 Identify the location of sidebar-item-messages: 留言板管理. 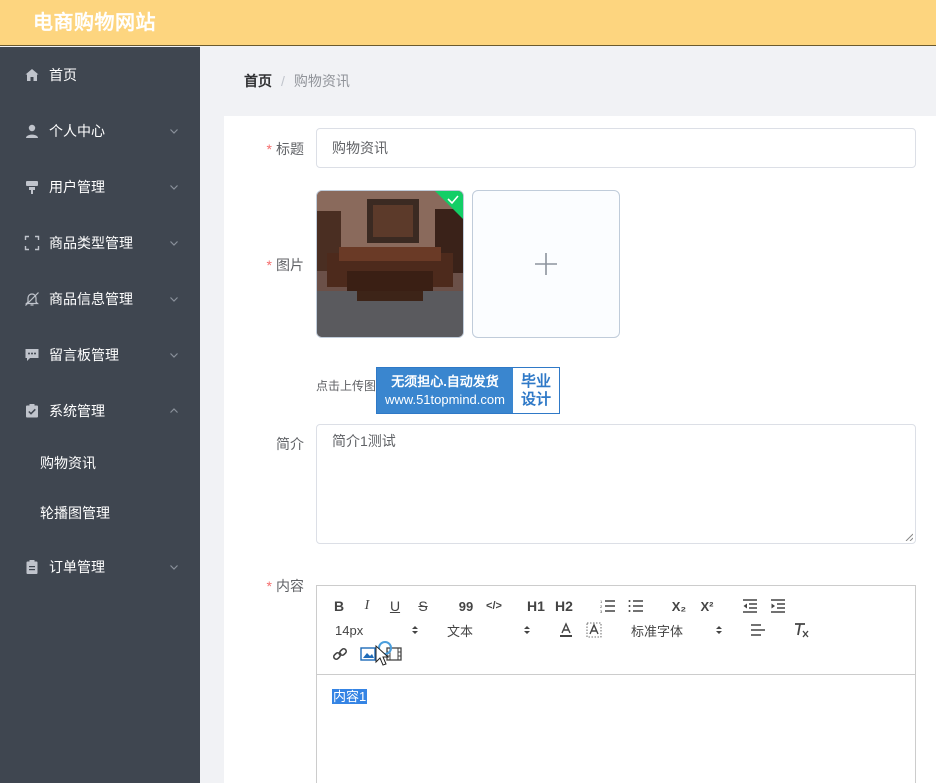
(100, 355).